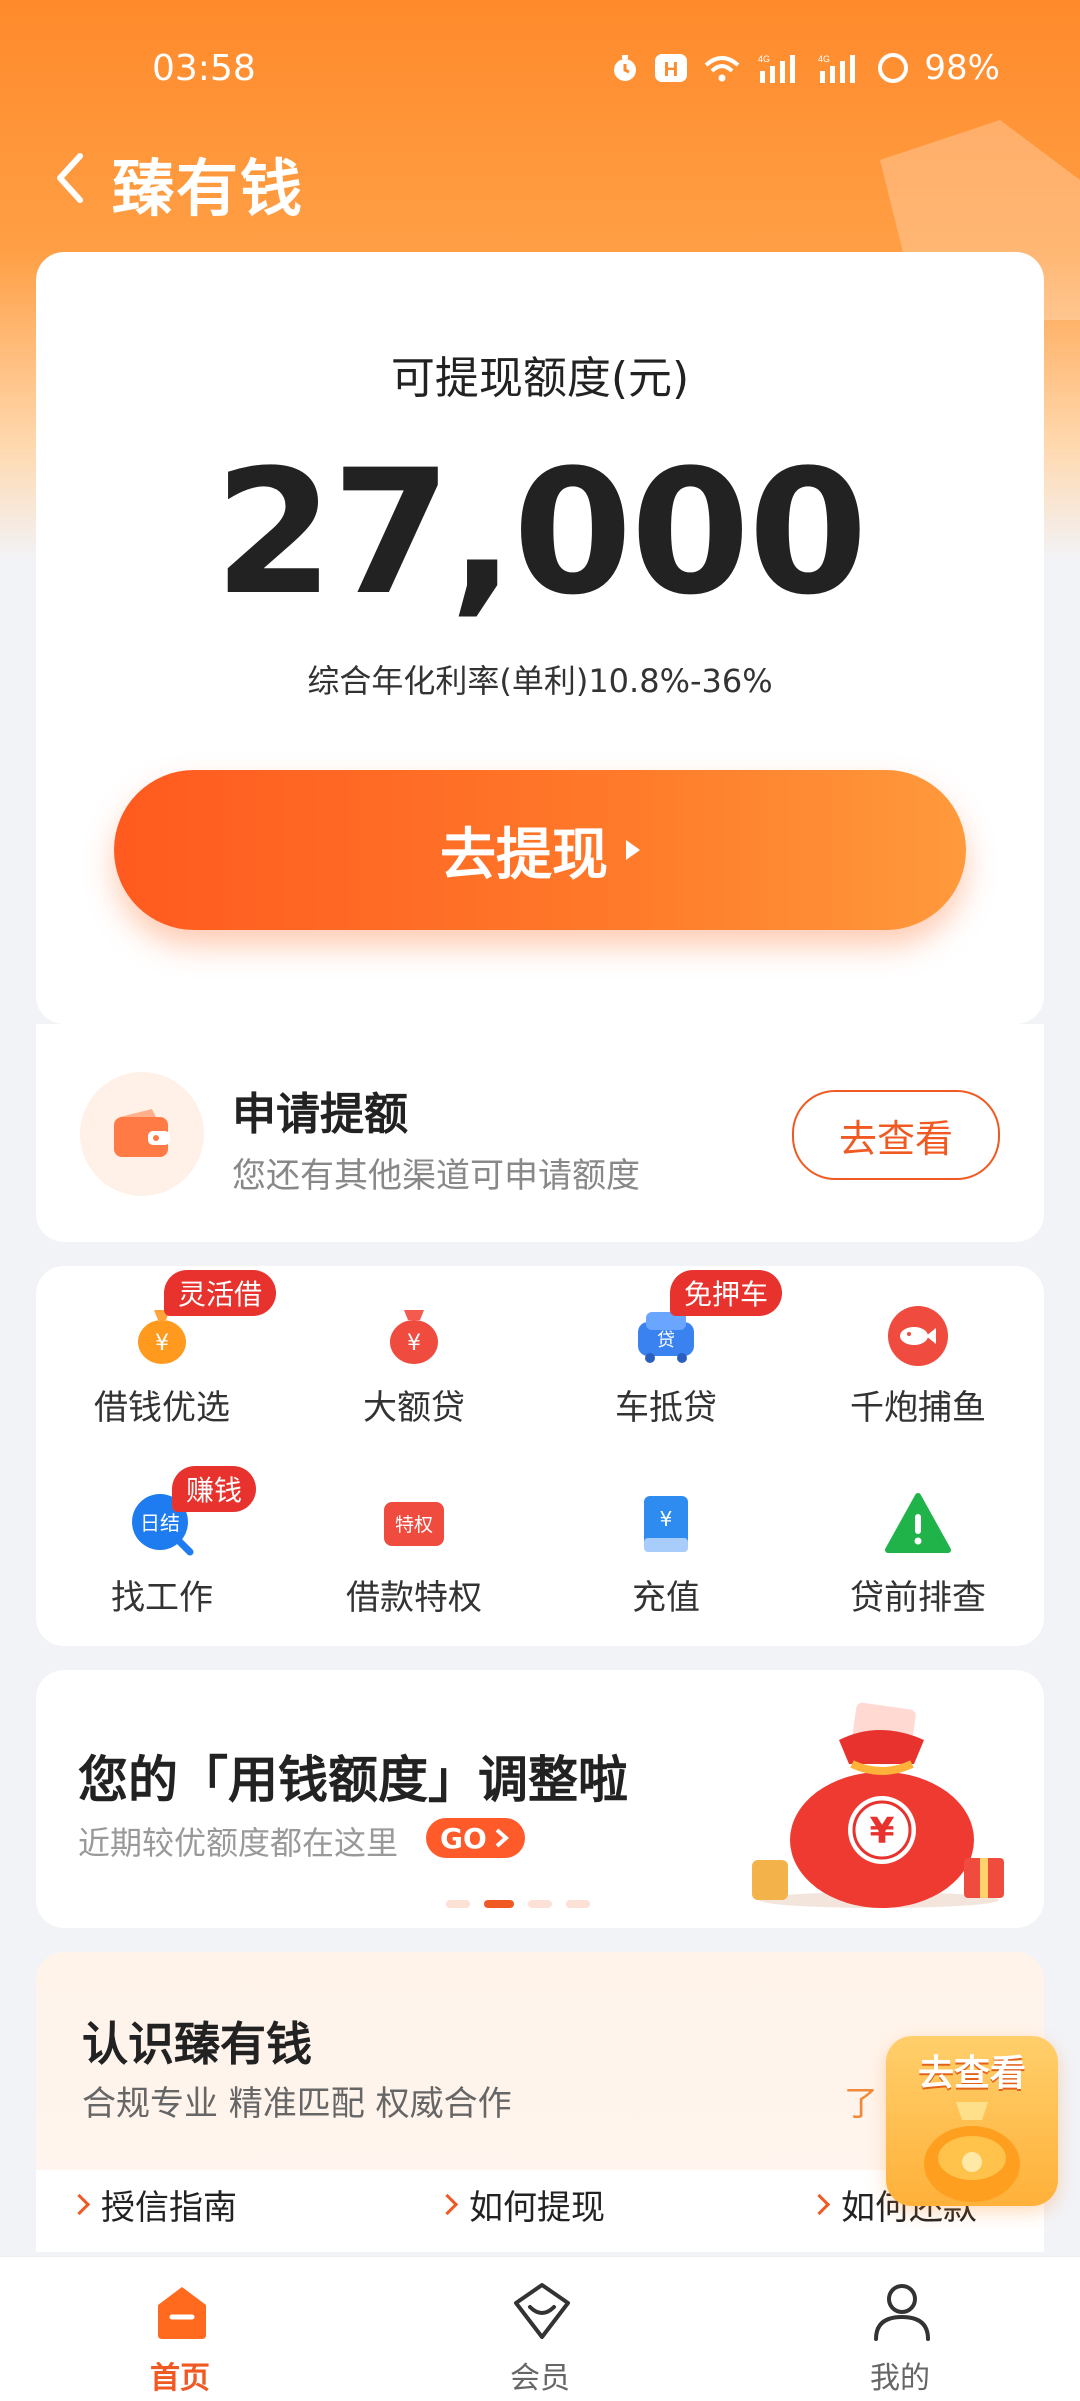  Describe the element at coordinates (625, 68) in the screenshot. I see `alarm-icon` at that location.